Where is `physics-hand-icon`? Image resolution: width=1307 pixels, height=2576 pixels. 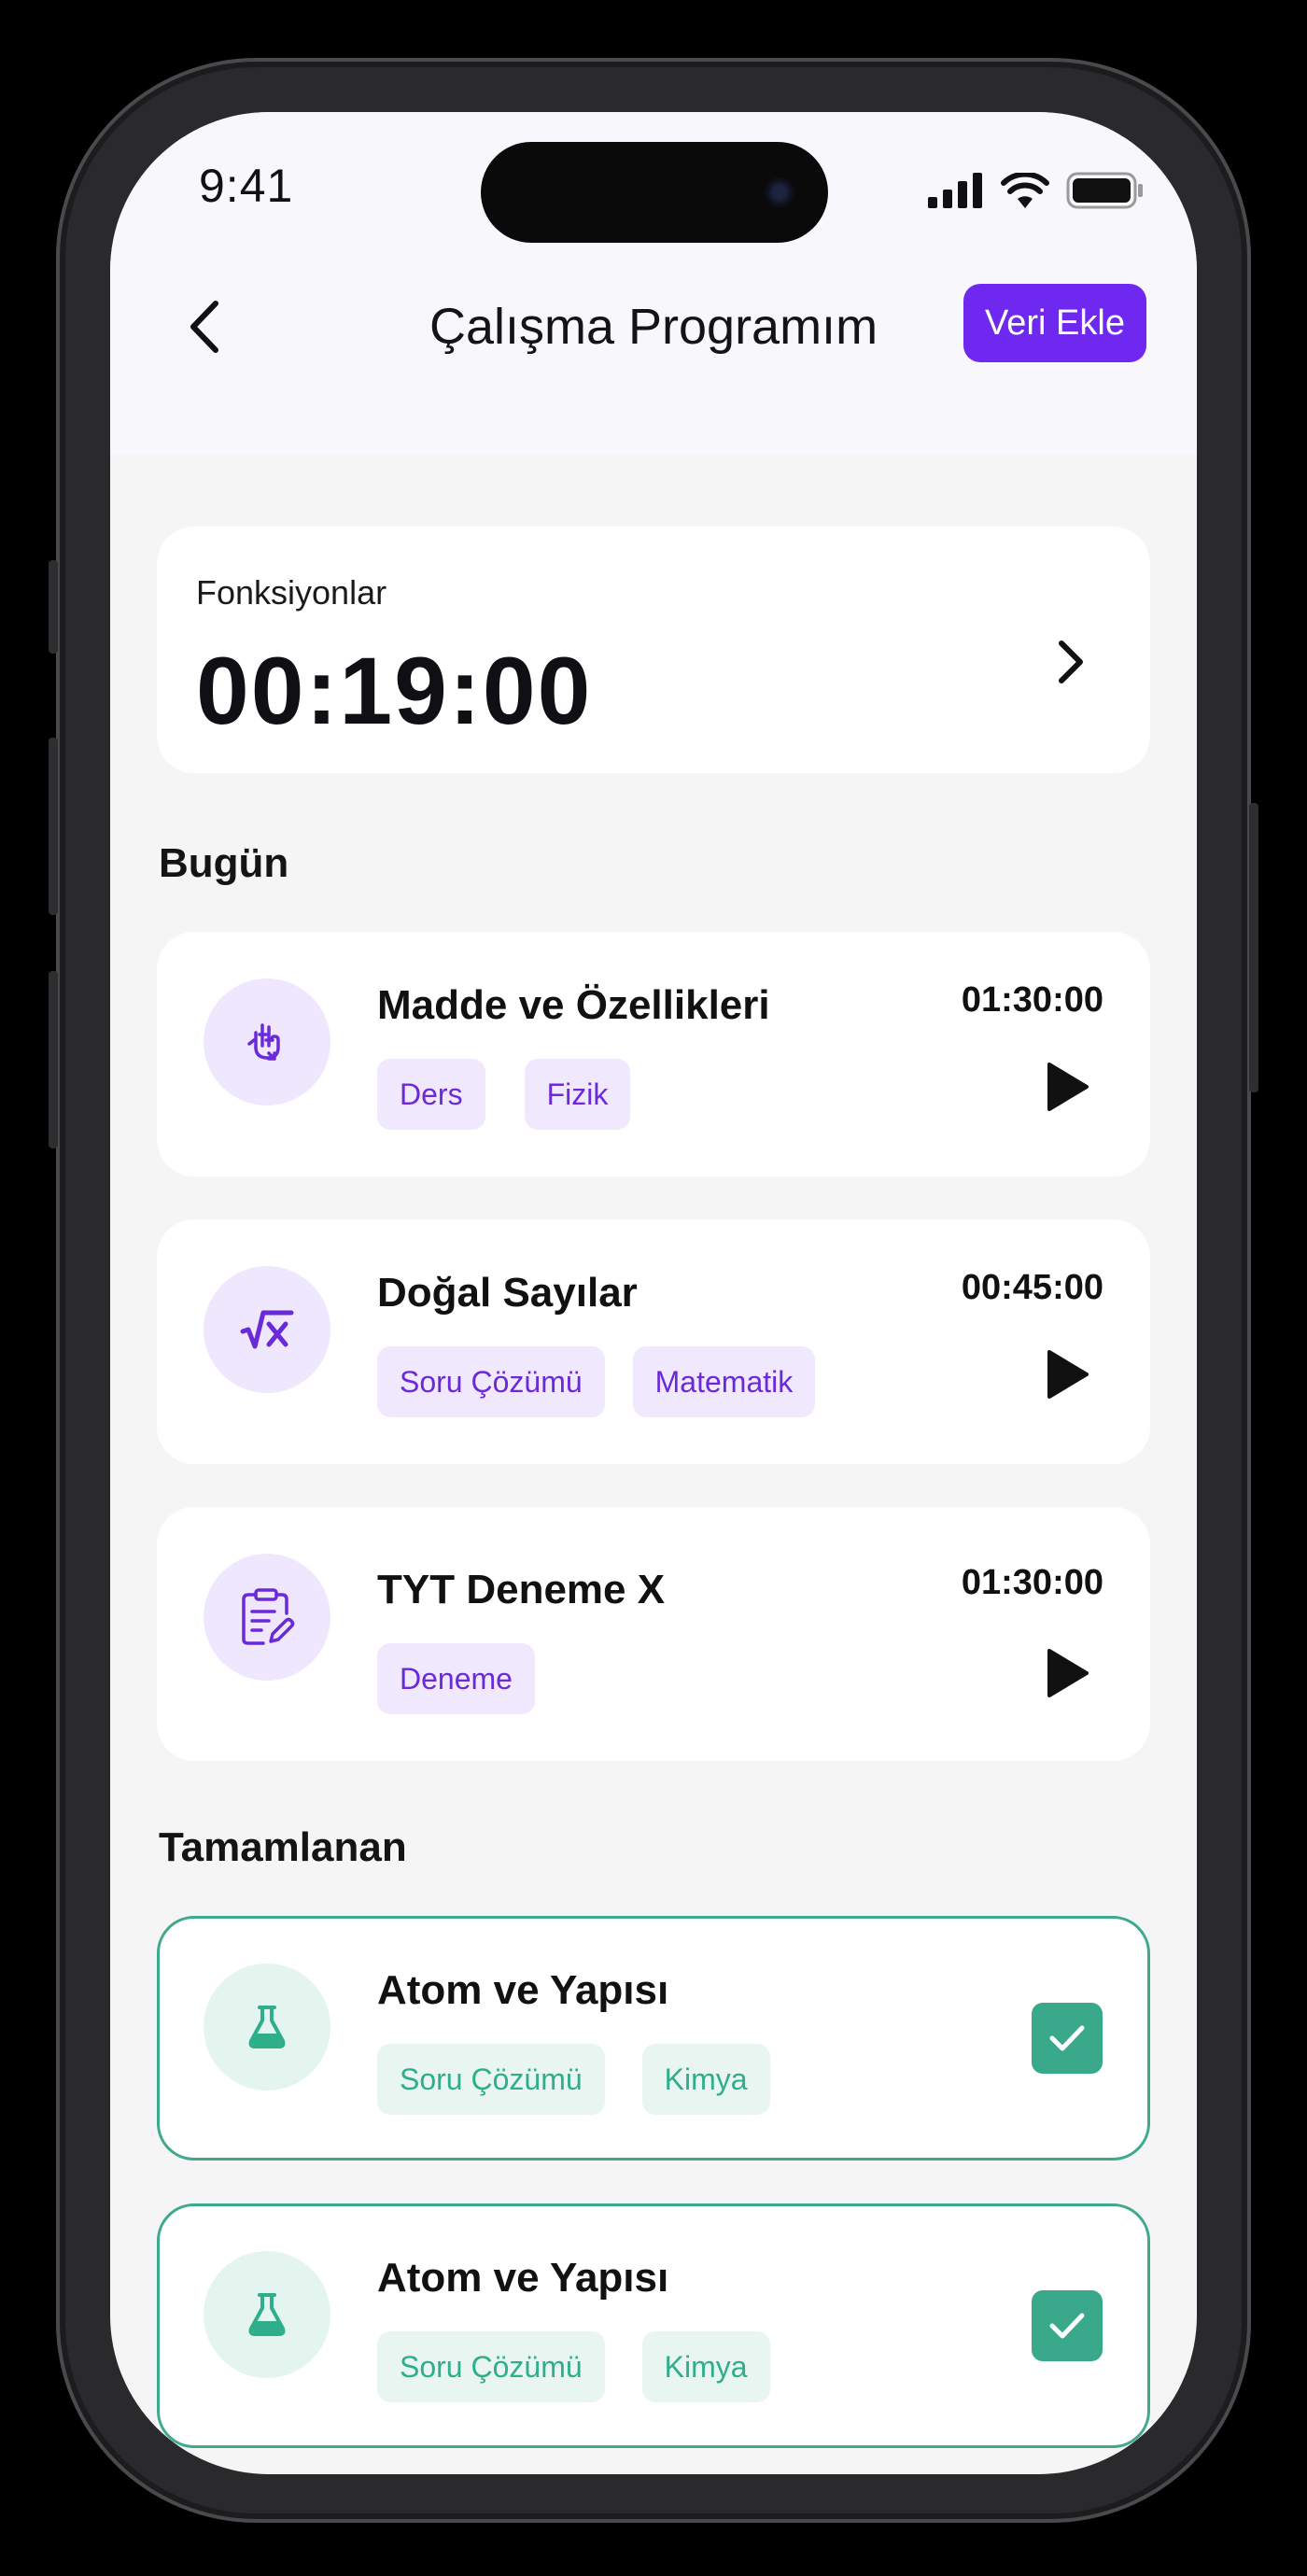
physics-hand-icon is located at coordinates (267, 1042).